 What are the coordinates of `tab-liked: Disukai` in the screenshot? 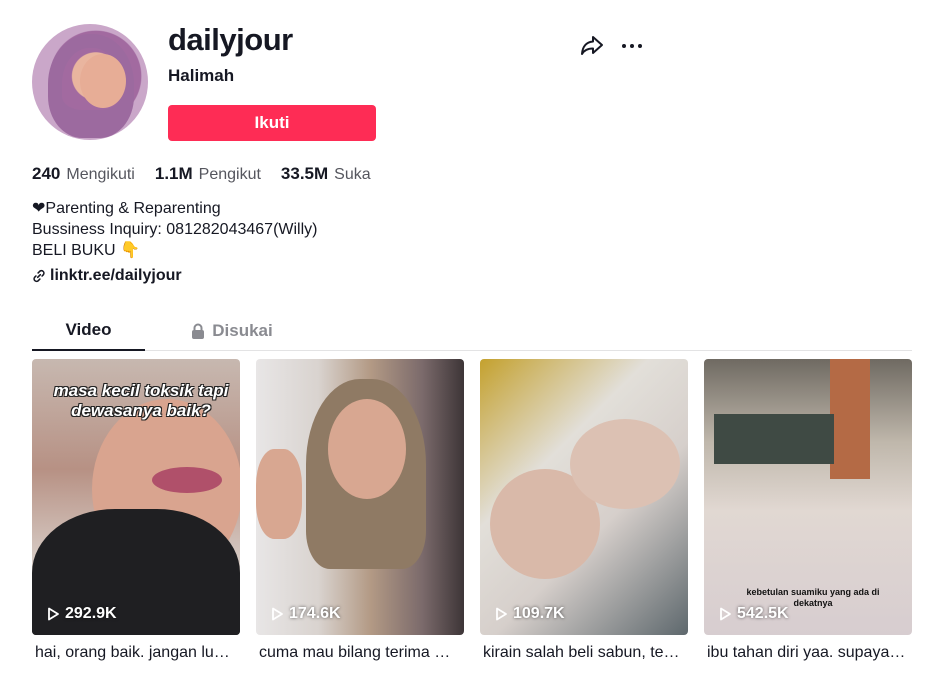 It's located at (232, 330).